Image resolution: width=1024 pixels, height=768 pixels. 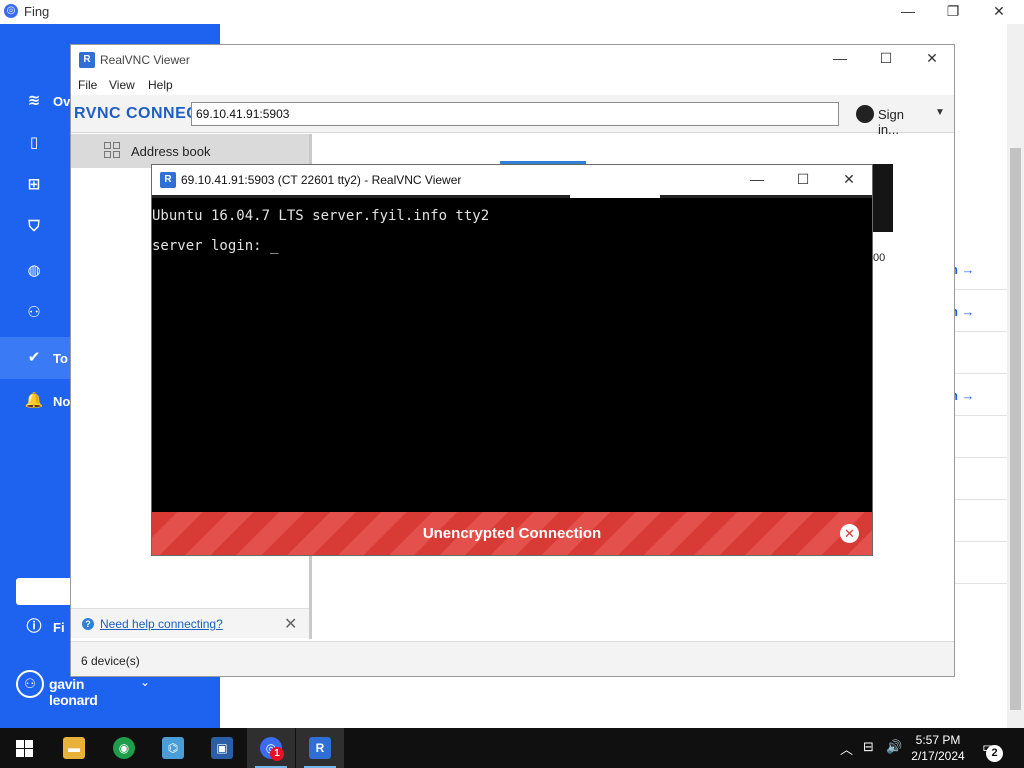 I want to click on vnc-titlebar: R RealVNC Viewer — ☐ ✕, so click(x=512, y=59).